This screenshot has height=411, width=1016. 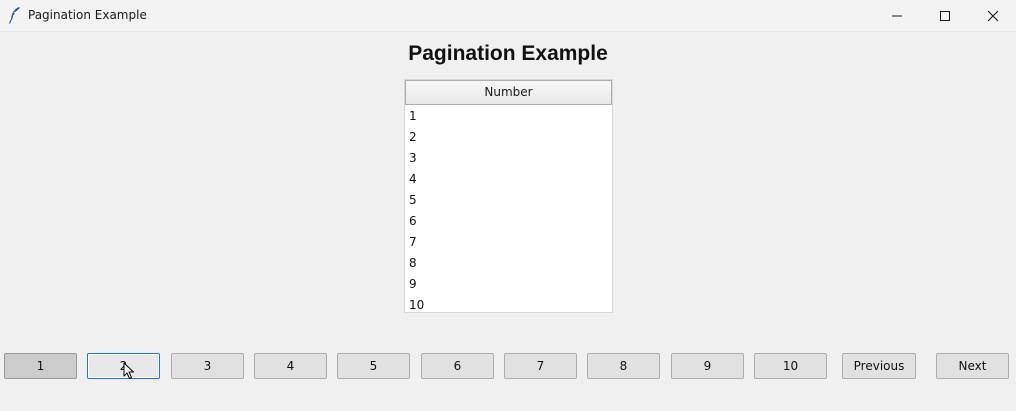 I want to click on table-body: 1 2 3 4 5 6 7 8 9 10, so click(x=508, y=210).